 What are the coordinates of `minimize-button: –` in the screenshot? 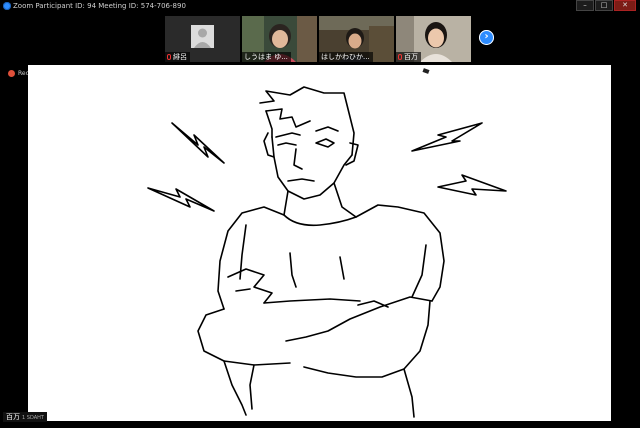 It's located at (585, 5).